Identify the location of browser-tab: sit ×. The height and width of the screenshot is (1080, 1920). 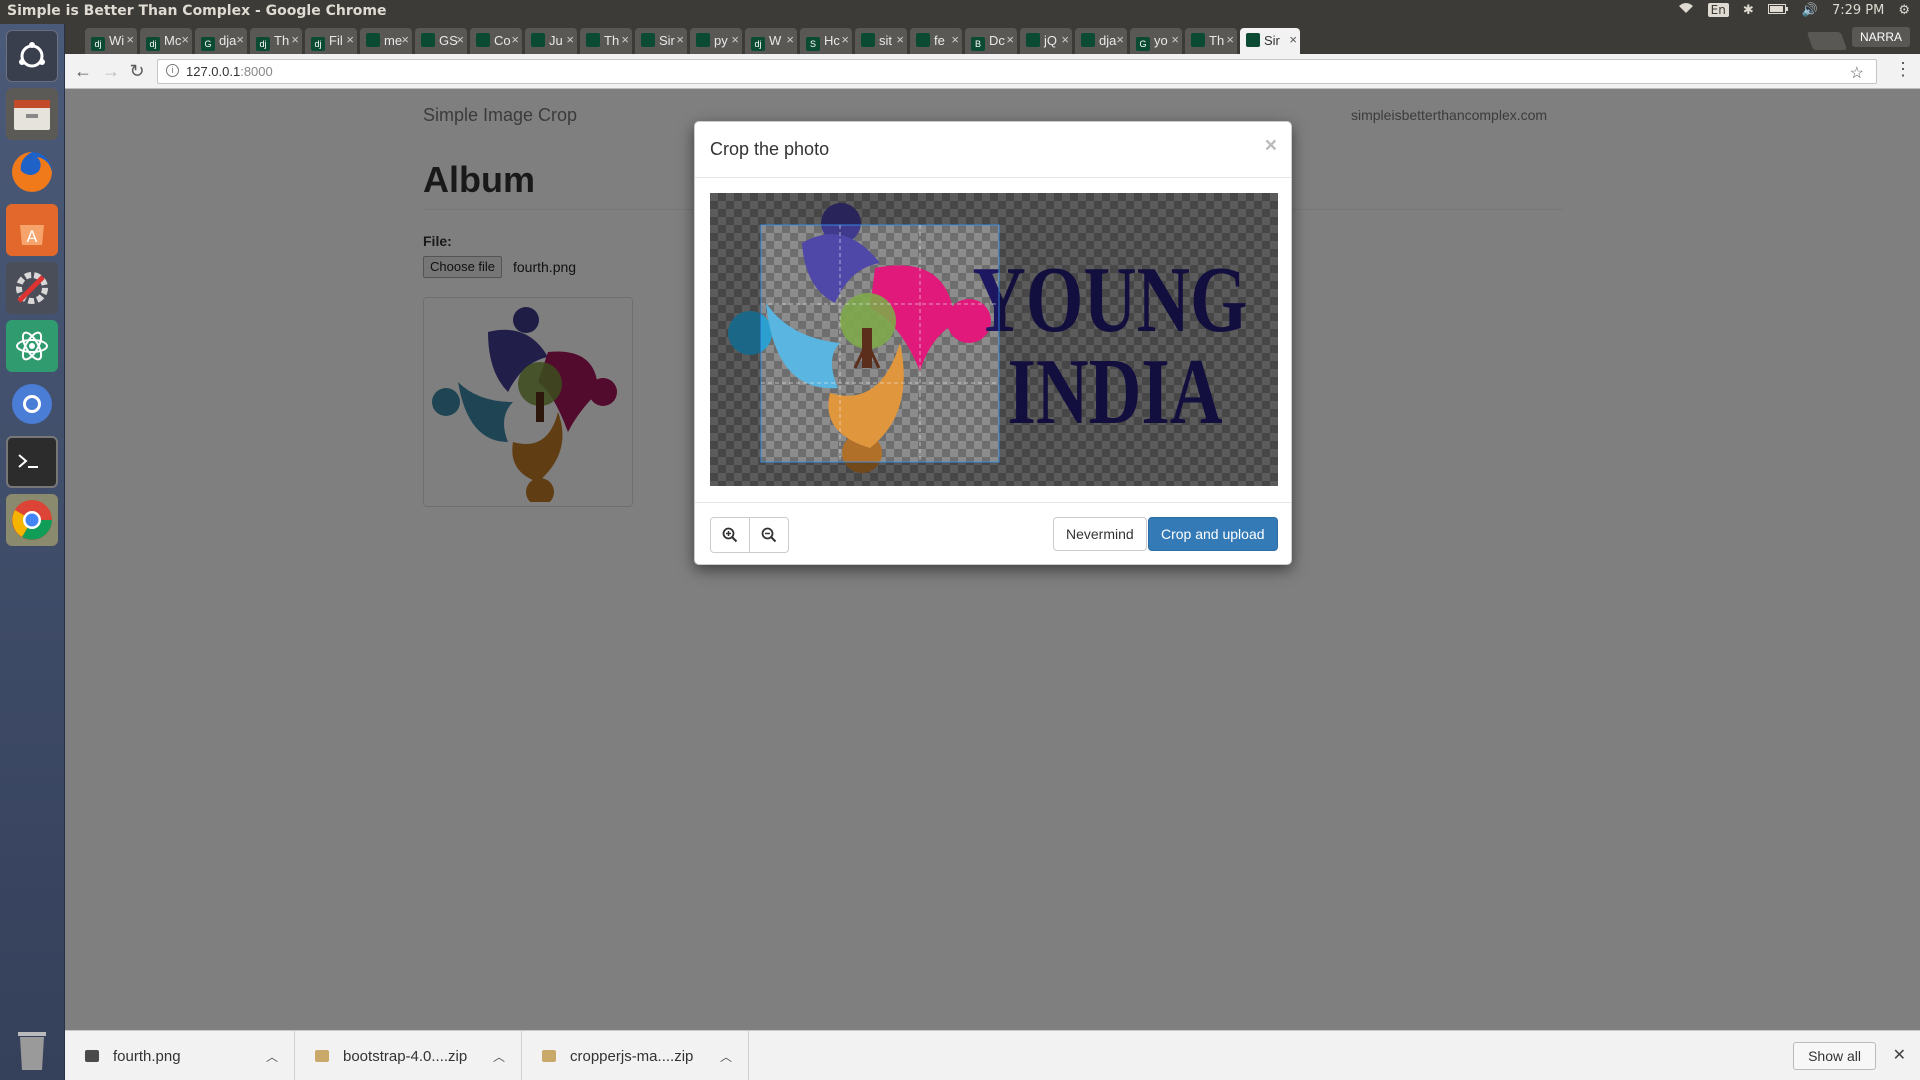
(881, 41).